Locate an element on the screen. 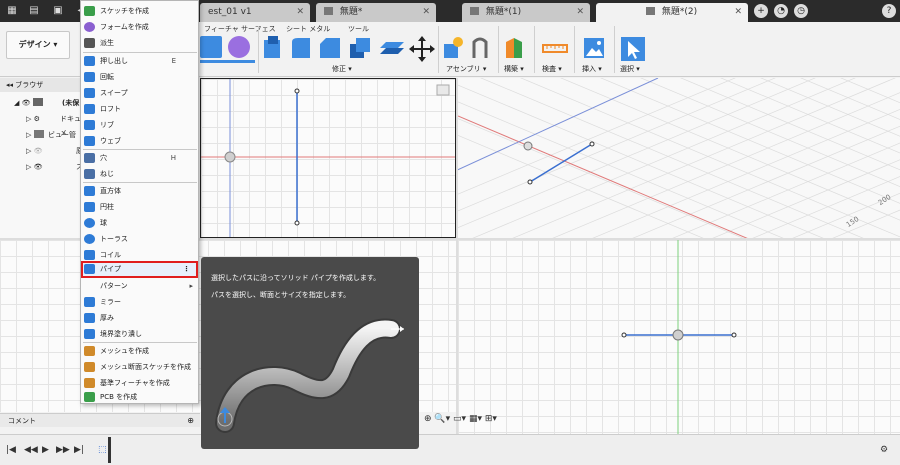 The width and height of the screenshot is (900, 465). menu-item-mirror: ミラー is located at coordinates (139, 302).